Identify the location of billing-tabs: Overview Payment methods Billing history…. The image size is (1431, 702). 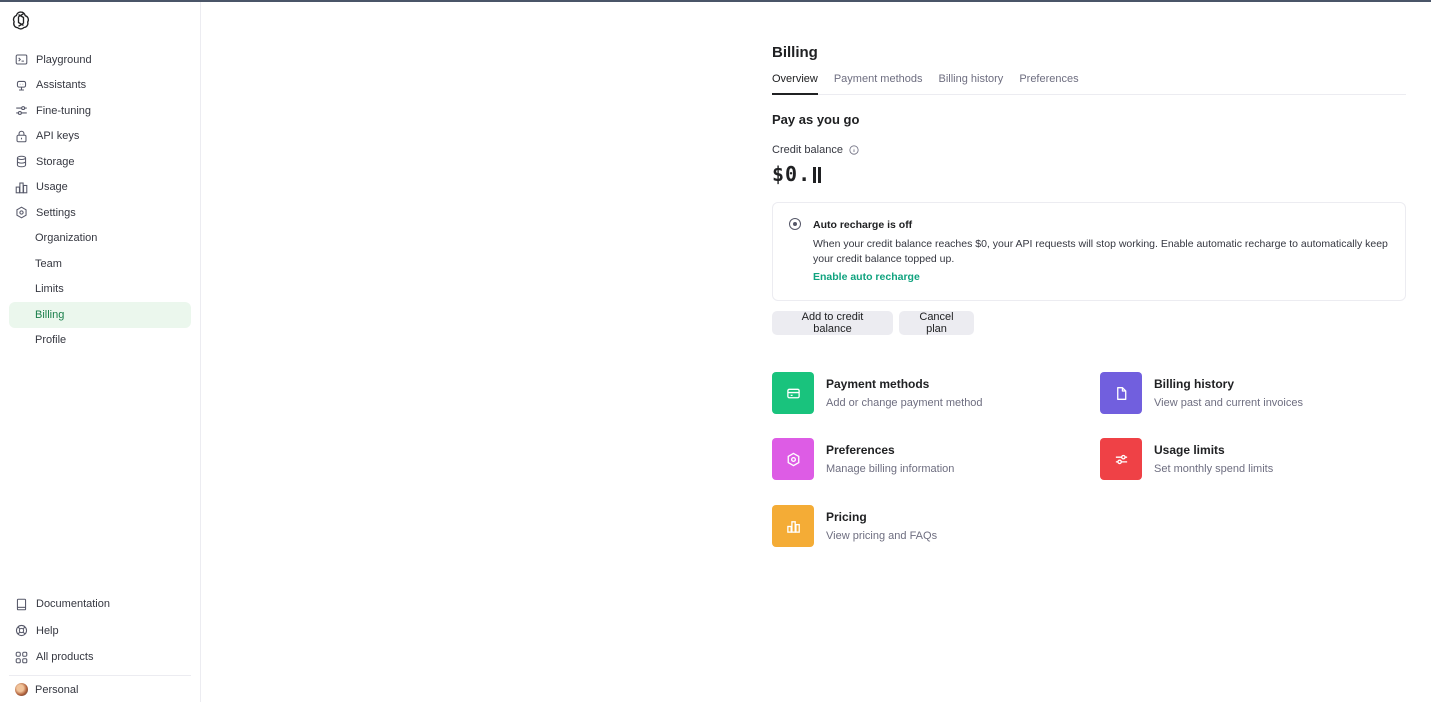
(1089, 83).